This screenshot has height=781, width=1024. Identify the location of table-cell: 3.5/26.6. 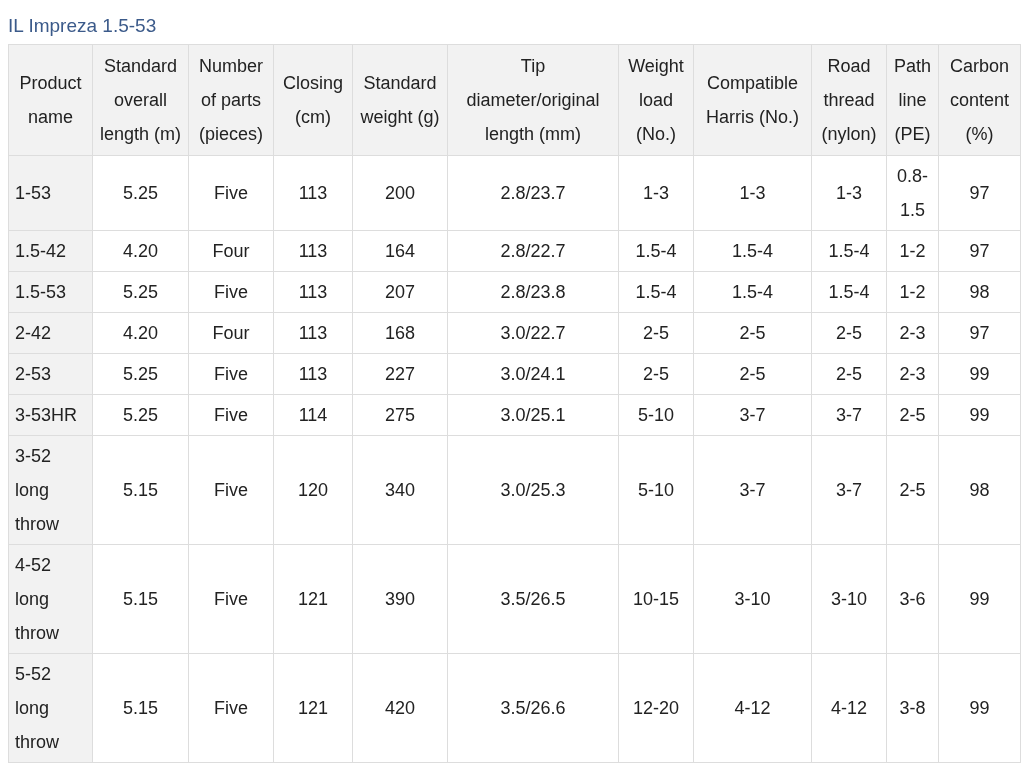
(533, 708).